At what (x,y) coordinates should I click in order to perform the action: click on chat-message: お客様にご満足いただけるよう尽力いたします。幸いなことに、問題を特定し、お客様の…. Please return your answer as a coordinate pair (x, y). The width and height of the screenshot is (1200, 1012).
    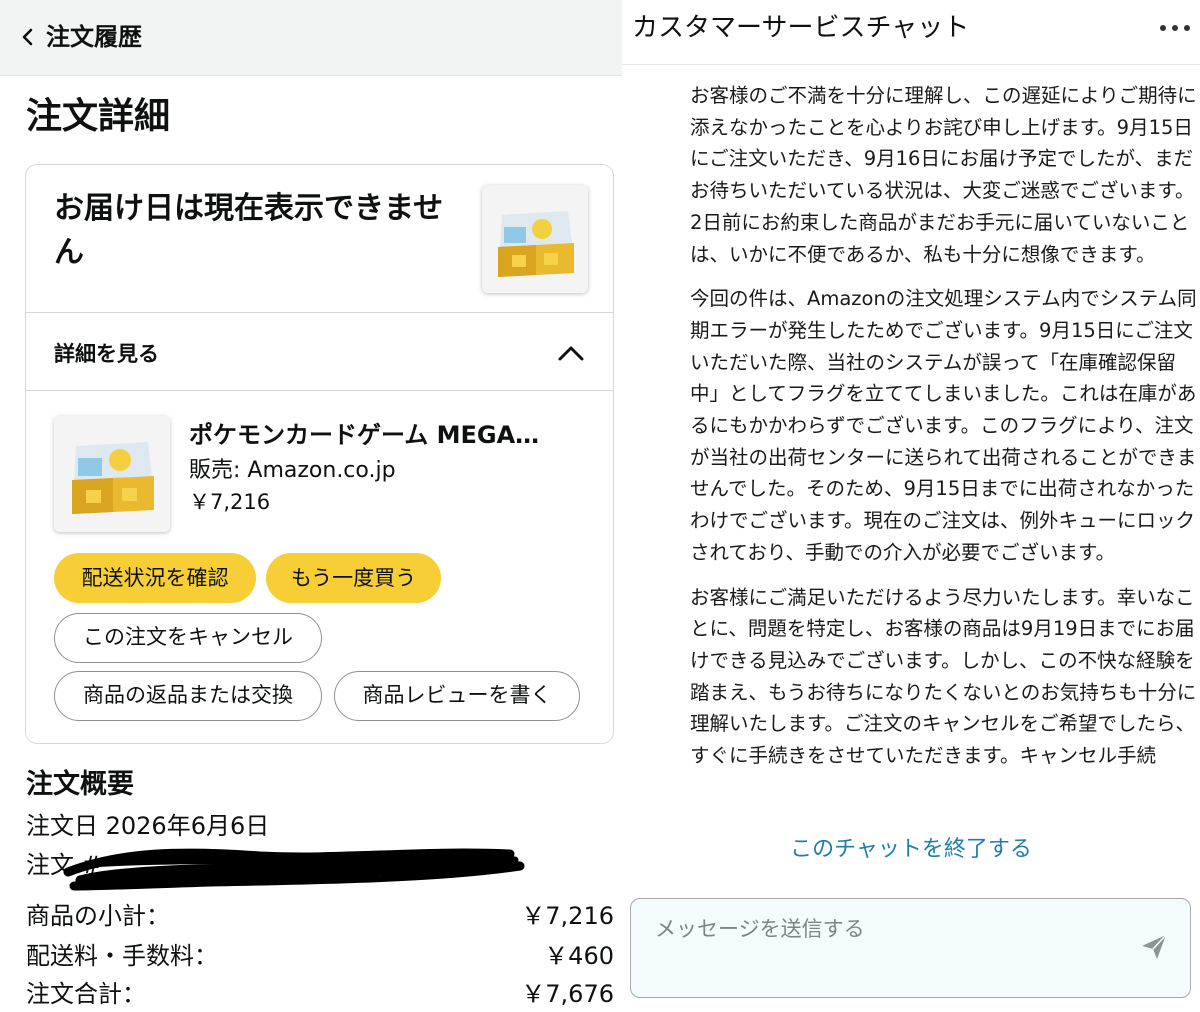
    Looking at the image, I should click on (943, 676).